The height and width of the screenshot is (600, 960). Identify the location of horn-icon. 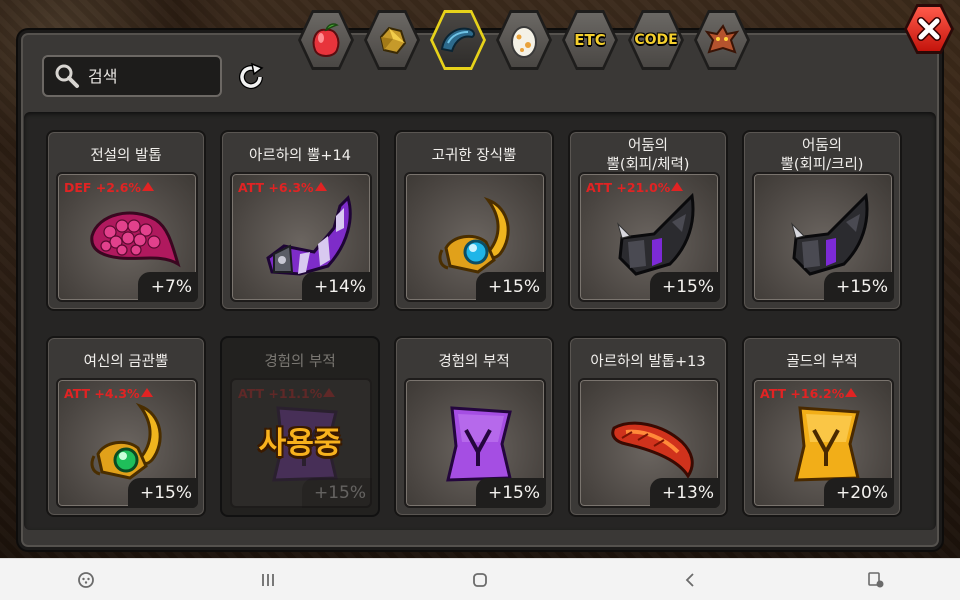
(458, 40).